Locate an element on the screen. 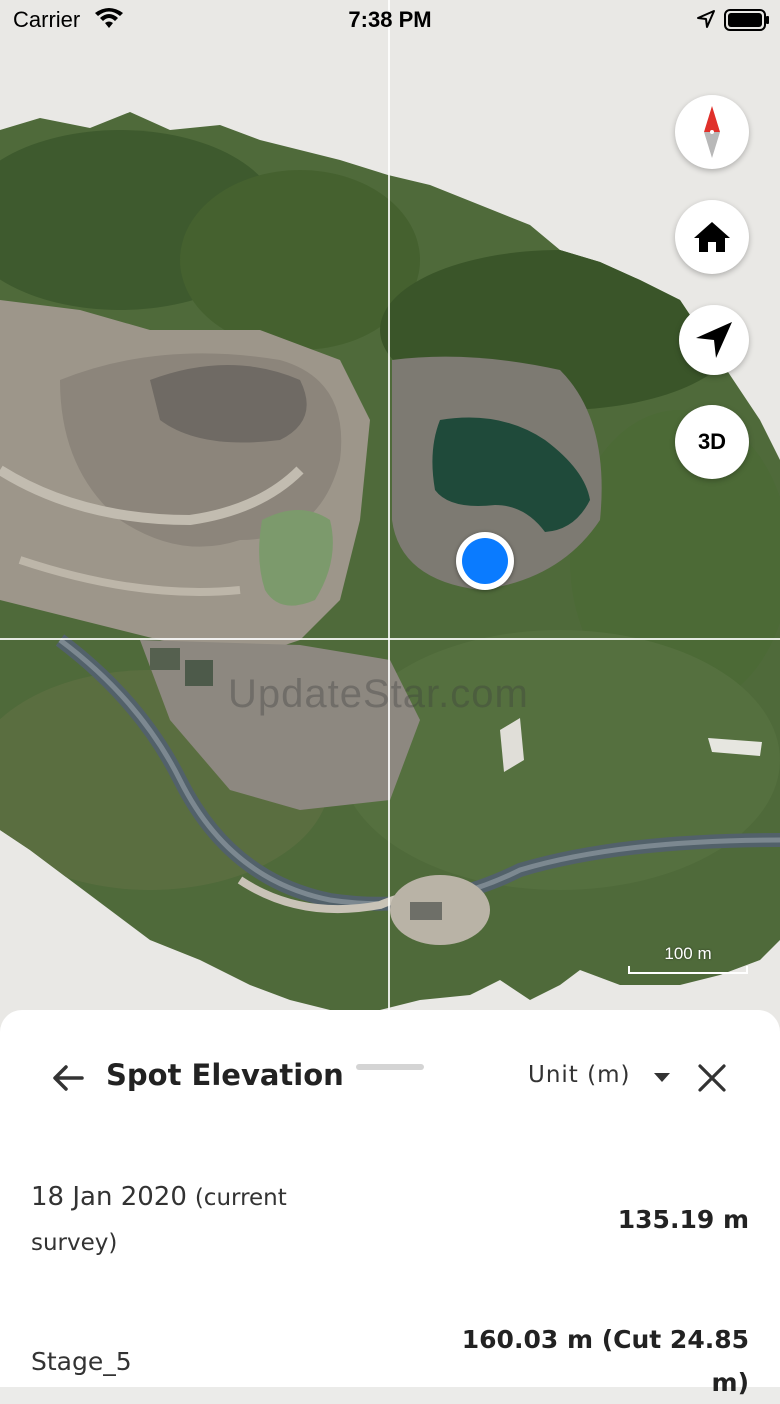 Image resolution: width=780 pixels, height=1404 pixels. unit-dropdown: Unit (m) is located at coordinates (579, 1075).